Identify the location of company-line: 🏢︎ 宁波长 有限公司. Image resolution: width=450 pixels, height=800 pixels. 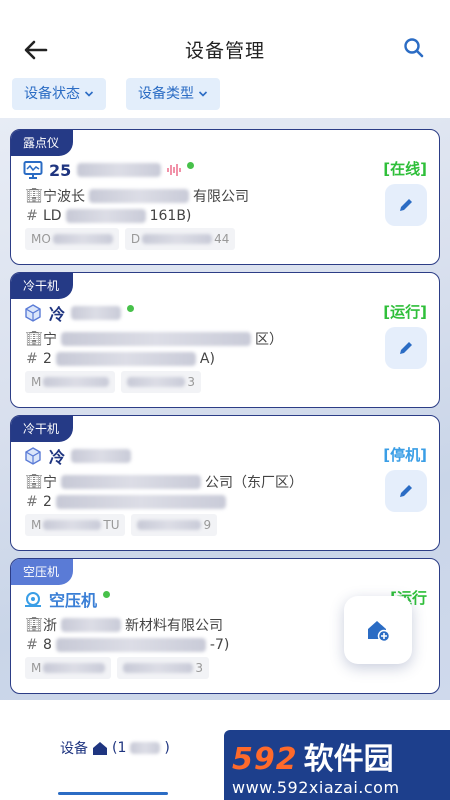
(137, 196).